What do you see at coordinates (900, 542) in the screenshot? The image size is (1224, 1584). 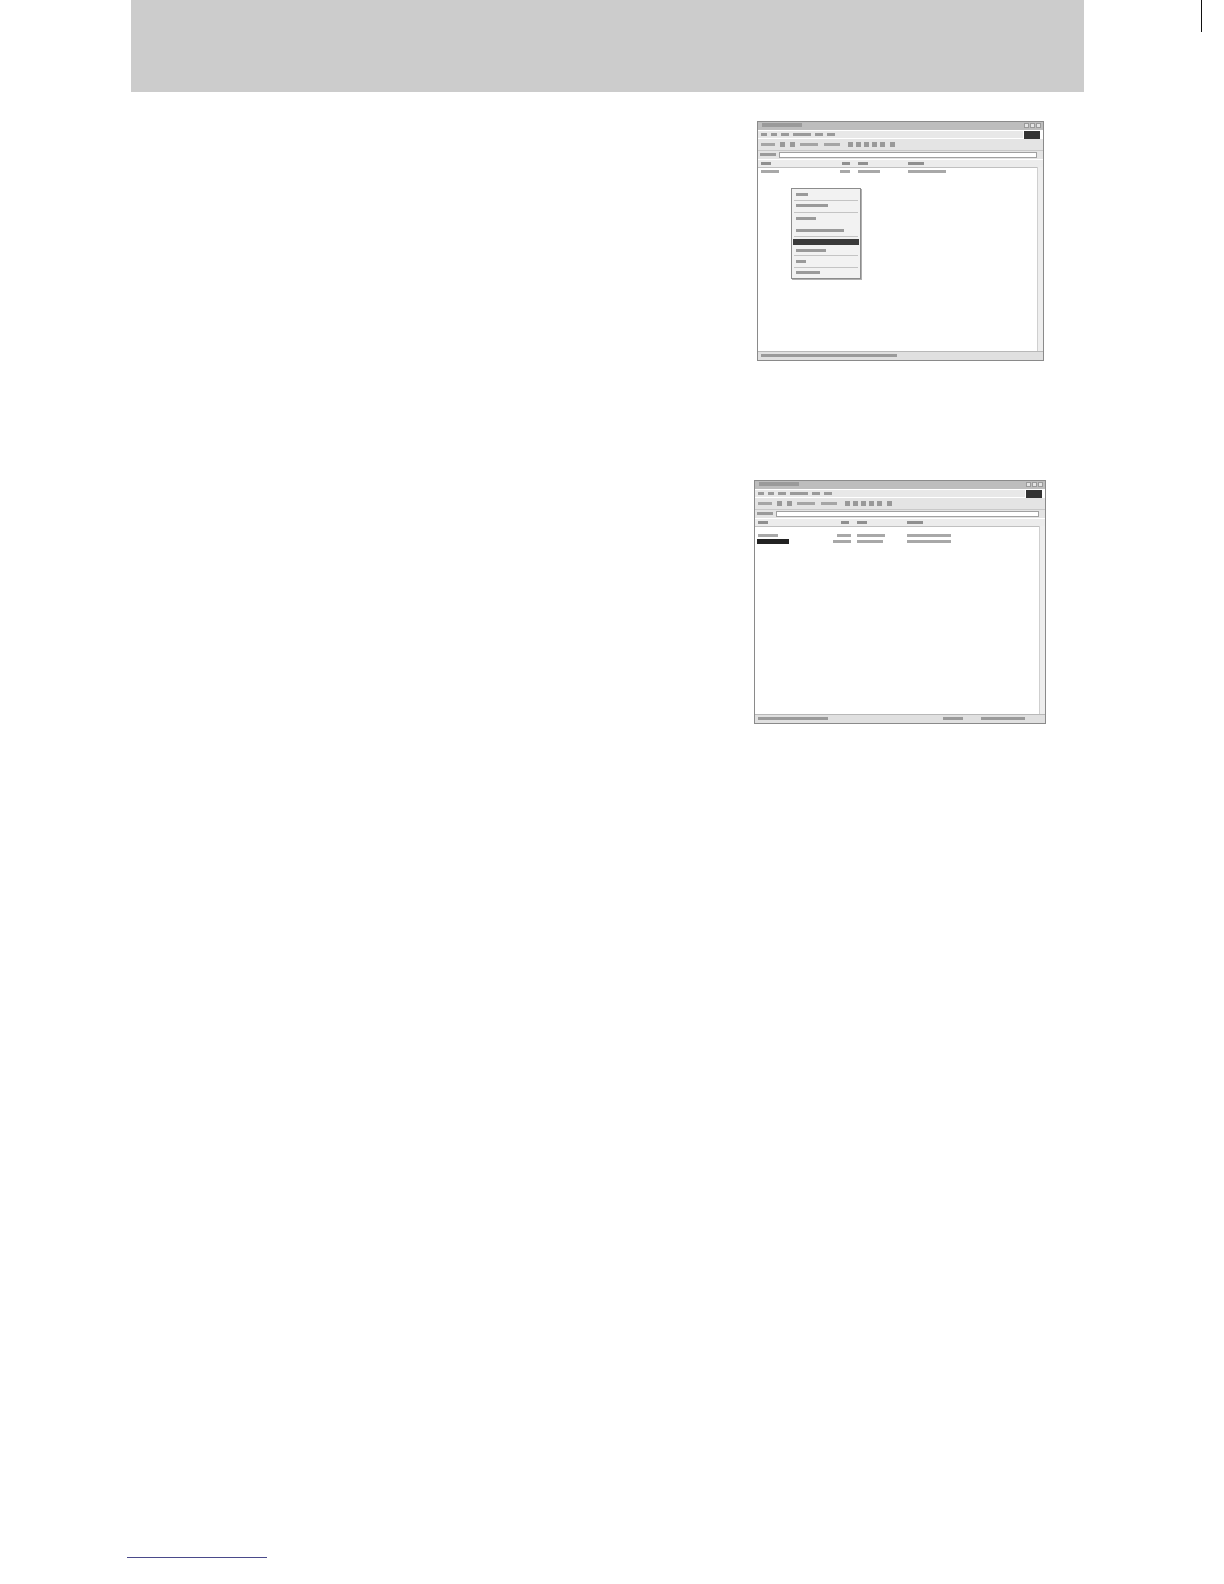 I see `file-row-selected` at bounding box center [900, 542].